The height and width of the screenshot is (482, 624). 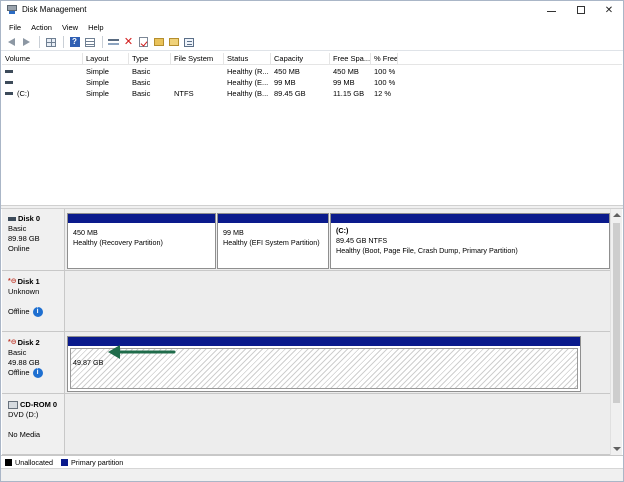 I want to click on disk-label: *⊖ Disk 2 Basic 49.88 GB Offline i, so click(x=33, y=363).